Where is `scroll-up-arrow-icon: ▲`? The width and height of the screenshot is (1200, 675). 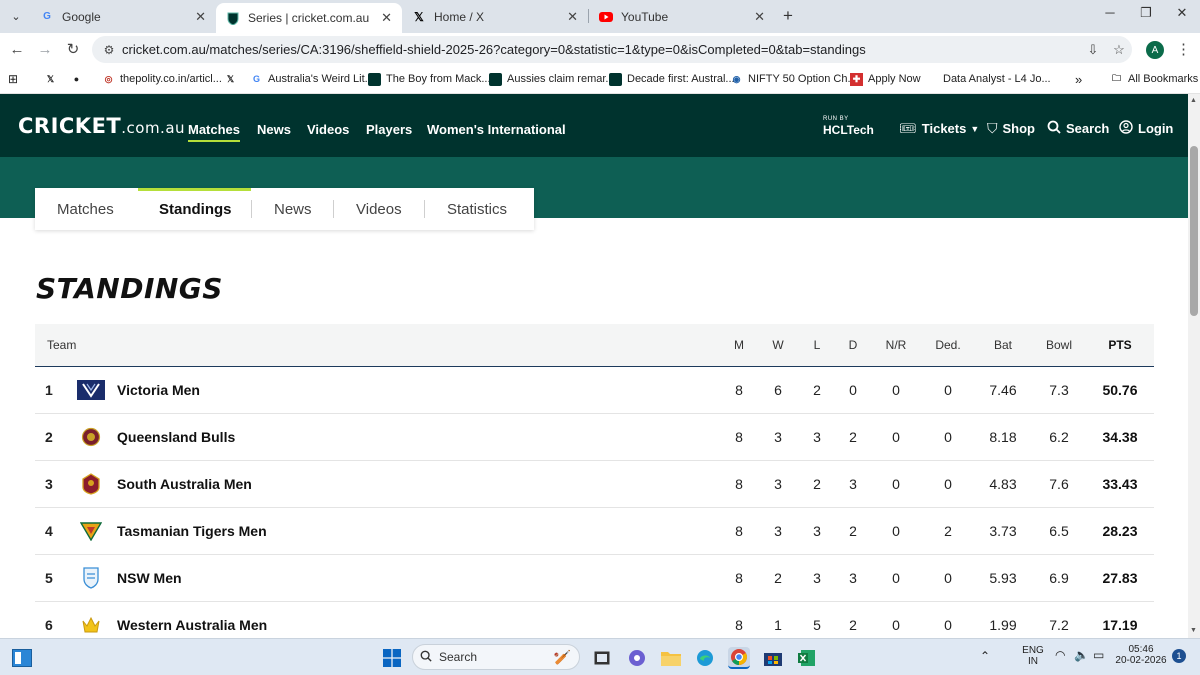 scroll-up-arrow-icon: ▲ is located at coordinates (1193, 100).